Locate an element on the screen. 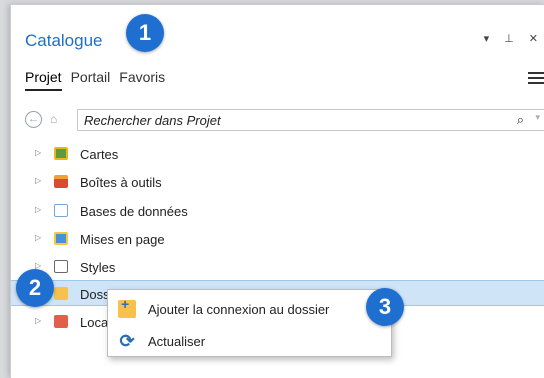  locators-icon is located at coordinates (61, 321).